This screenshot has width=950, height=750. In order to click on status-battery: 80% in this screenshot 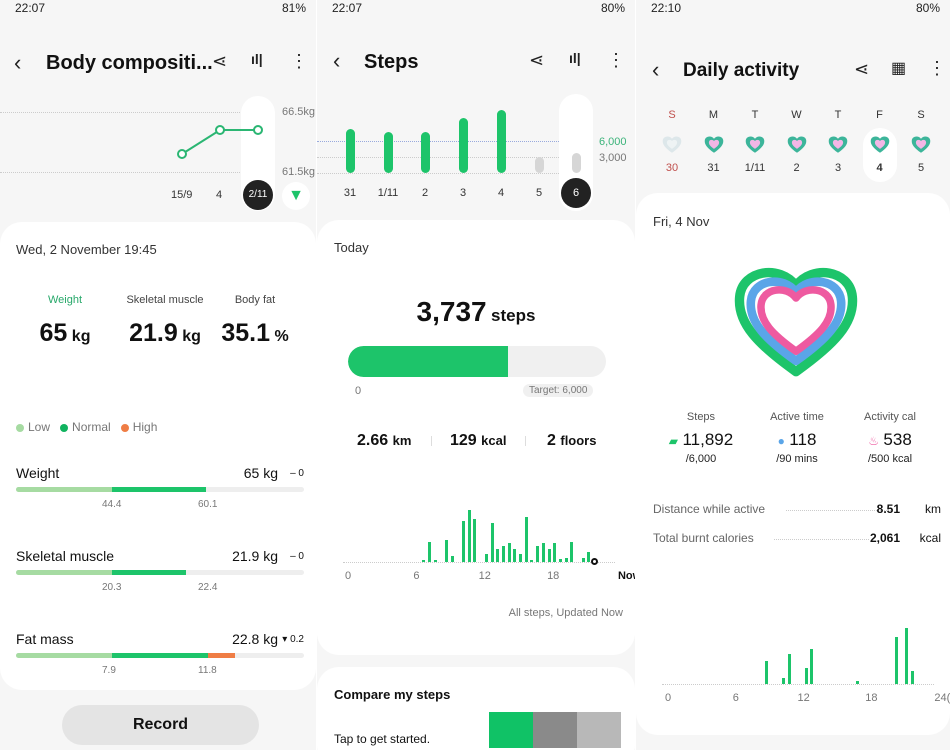, I will do `click(927, 8)`.